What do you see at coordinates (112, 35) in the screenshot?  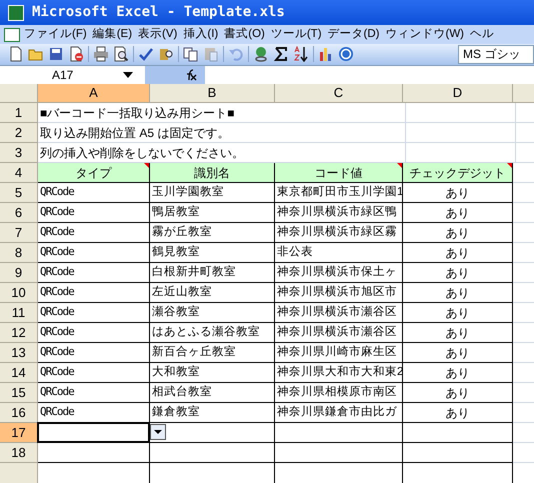 I see `menu-item: 編集(E)` at bounding box center [112, 35].